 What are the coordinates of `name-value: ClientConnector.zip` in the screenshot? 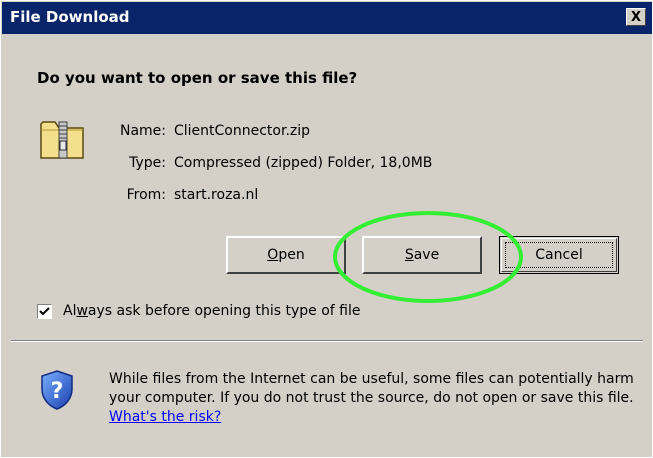 It's located at (242, 131).